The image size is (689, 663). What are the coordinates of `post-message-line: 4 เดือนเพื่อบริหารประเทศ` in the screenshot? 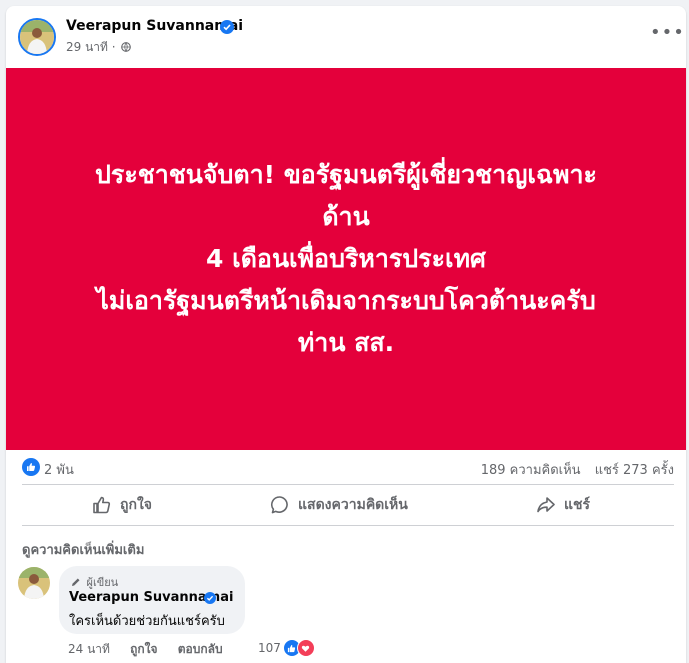 It's located at (346, 258).